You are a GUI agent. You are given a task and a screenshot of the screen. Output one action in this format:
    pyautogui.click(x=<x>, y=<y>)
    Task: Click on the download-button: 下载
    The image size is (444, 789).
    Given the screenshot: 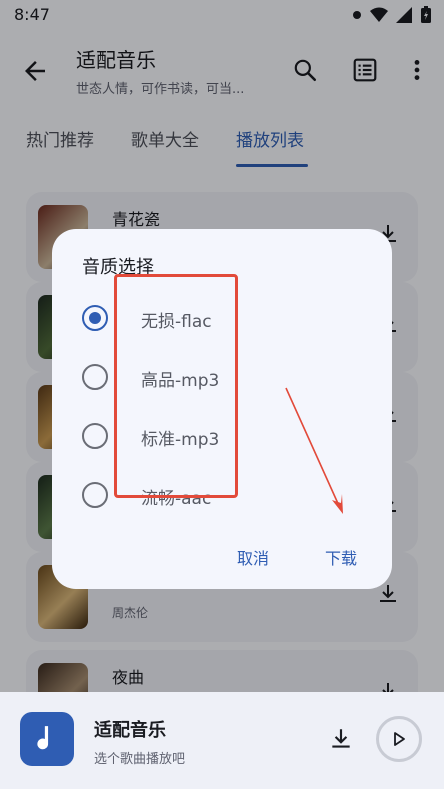 What is the action you would take?
    pyautogui.click(x=341, y=557)
    